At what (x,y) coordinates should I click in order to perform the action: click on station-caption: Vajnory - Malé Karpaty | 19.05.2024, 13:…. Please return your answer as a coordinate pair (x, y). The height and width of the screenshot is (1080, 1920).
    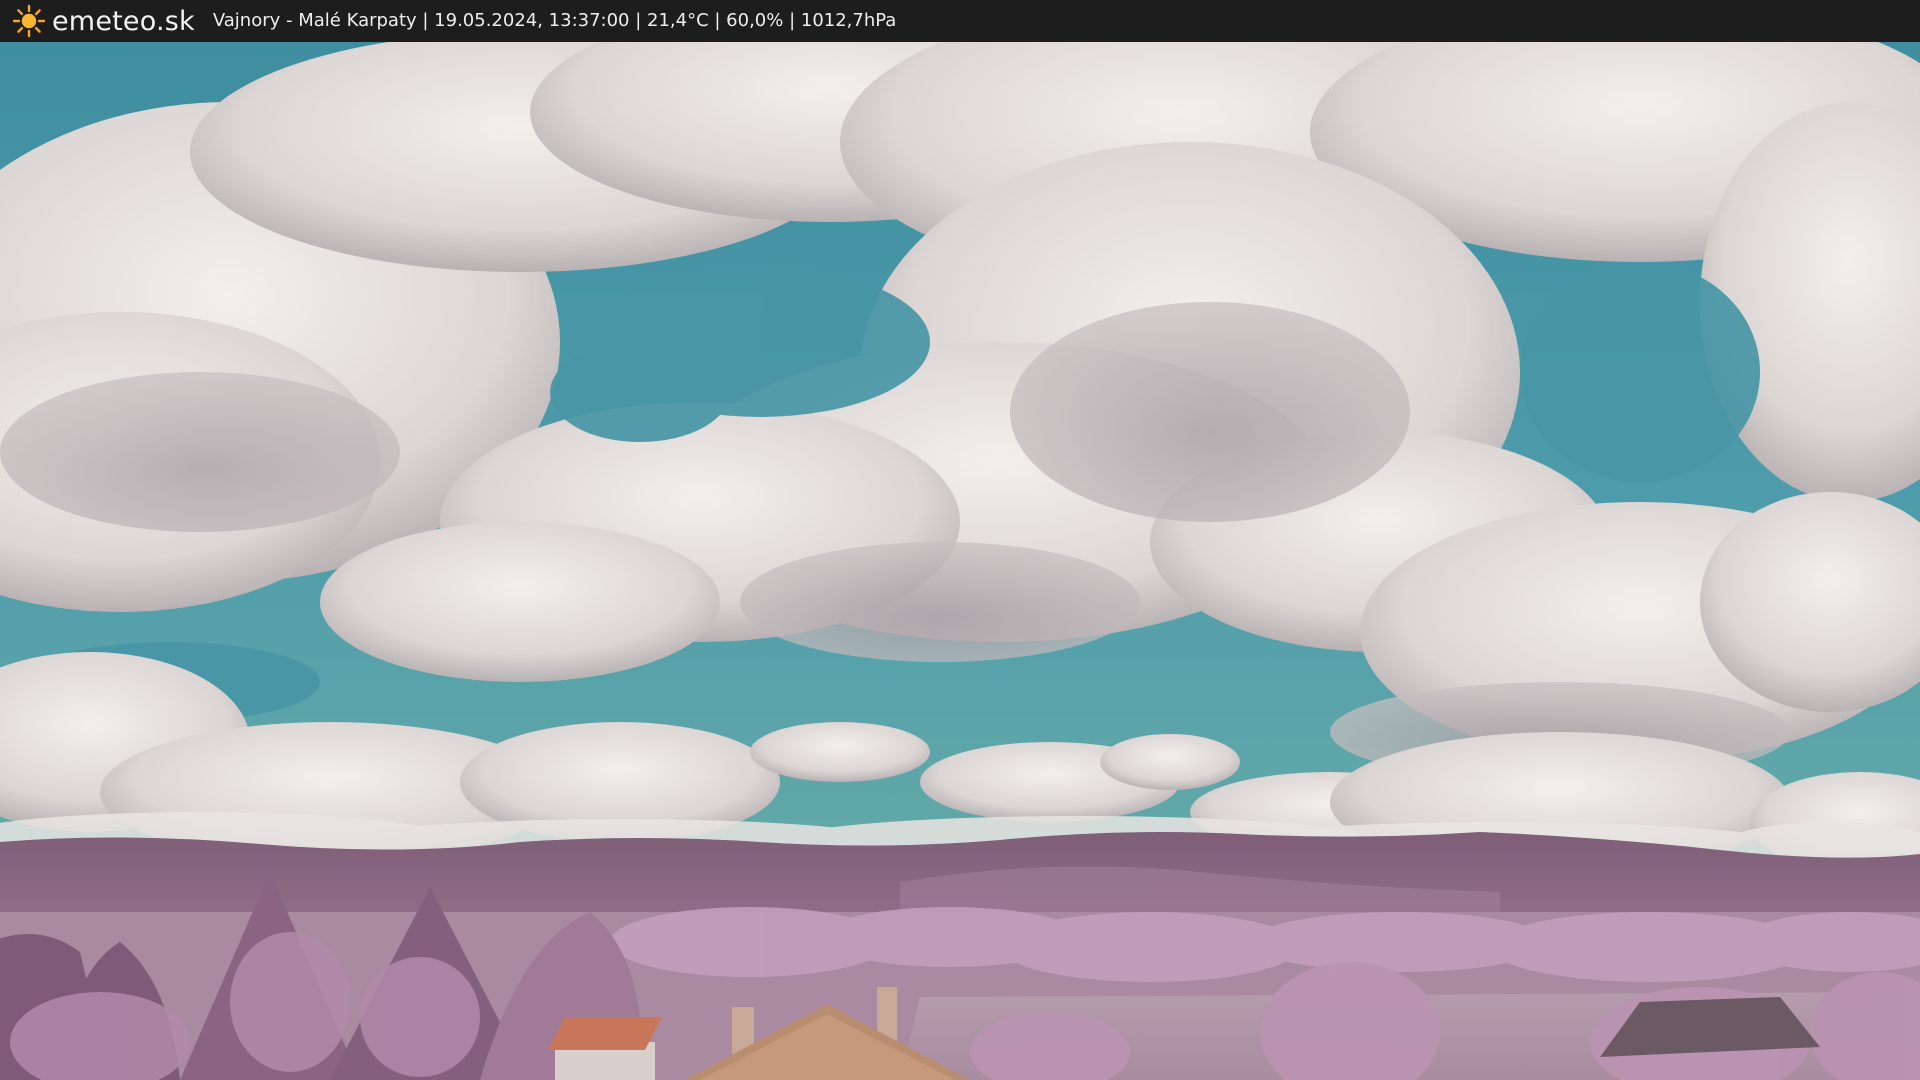
    Looking at the image, I should click on (554, 20).